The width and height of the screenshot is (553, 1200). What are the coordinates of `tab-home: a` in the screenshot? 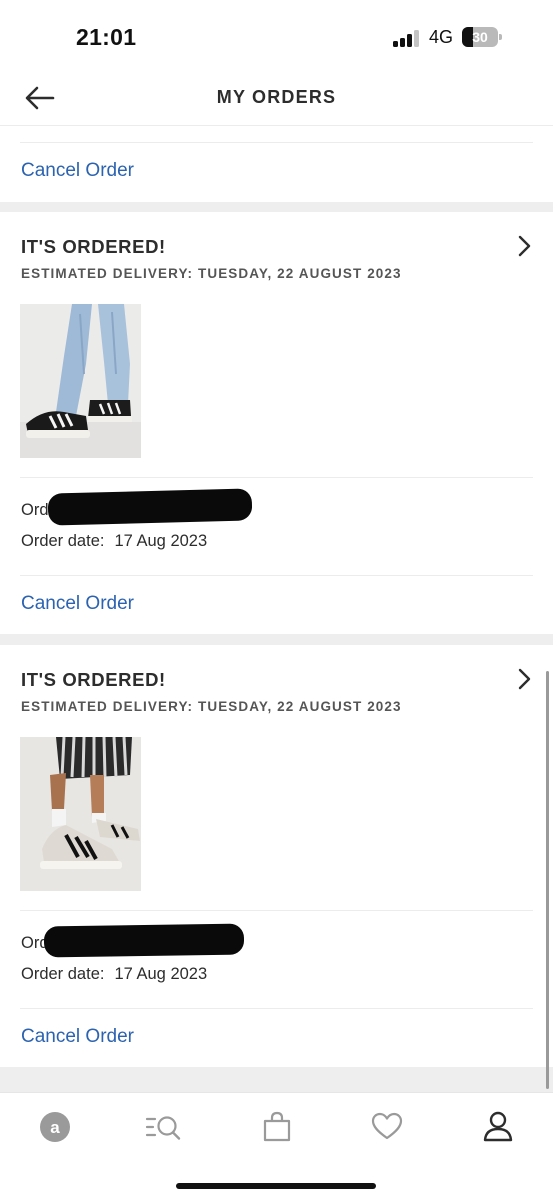 It's located at (55, 1127).